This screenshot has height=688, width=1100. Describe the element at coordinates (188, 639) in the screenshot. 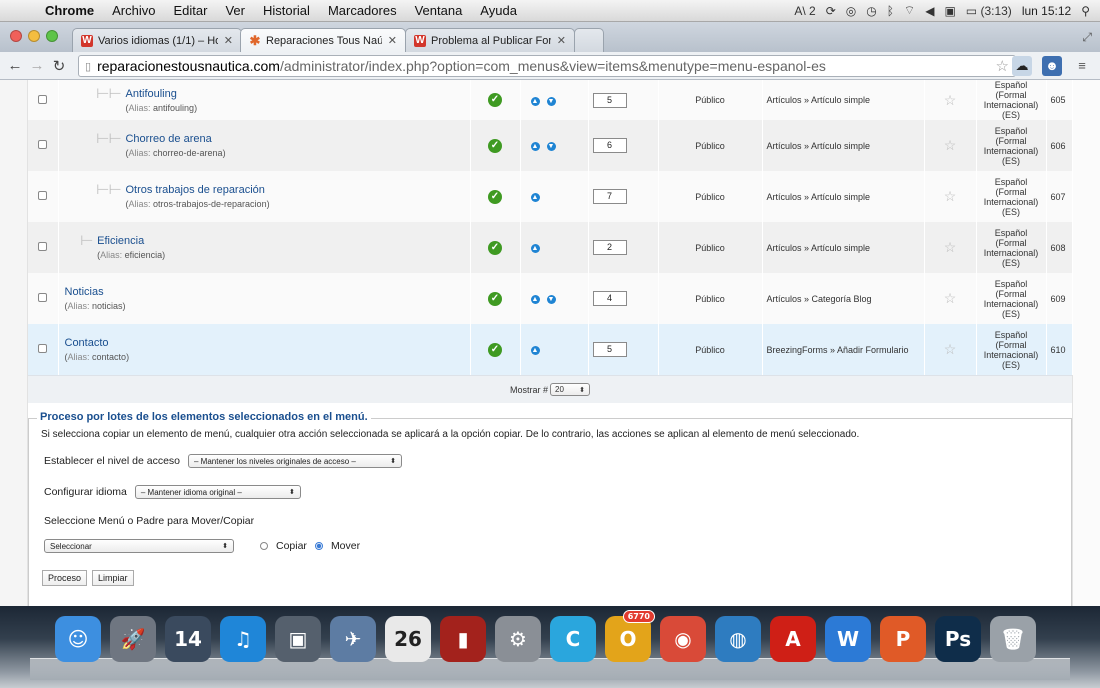

I see `dock-dashboard-icon: 14` at that location.